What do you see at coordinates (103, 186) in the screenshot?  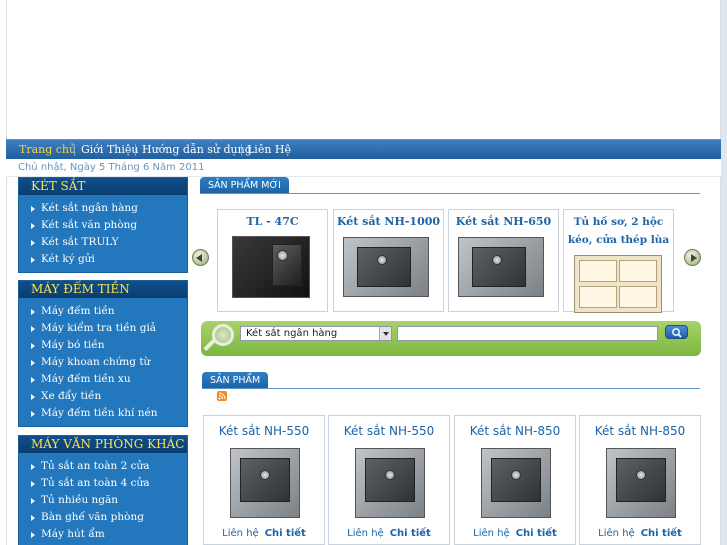 I see `sidebar-heading: KÉT SẮT` at bounding box center [103, 186].